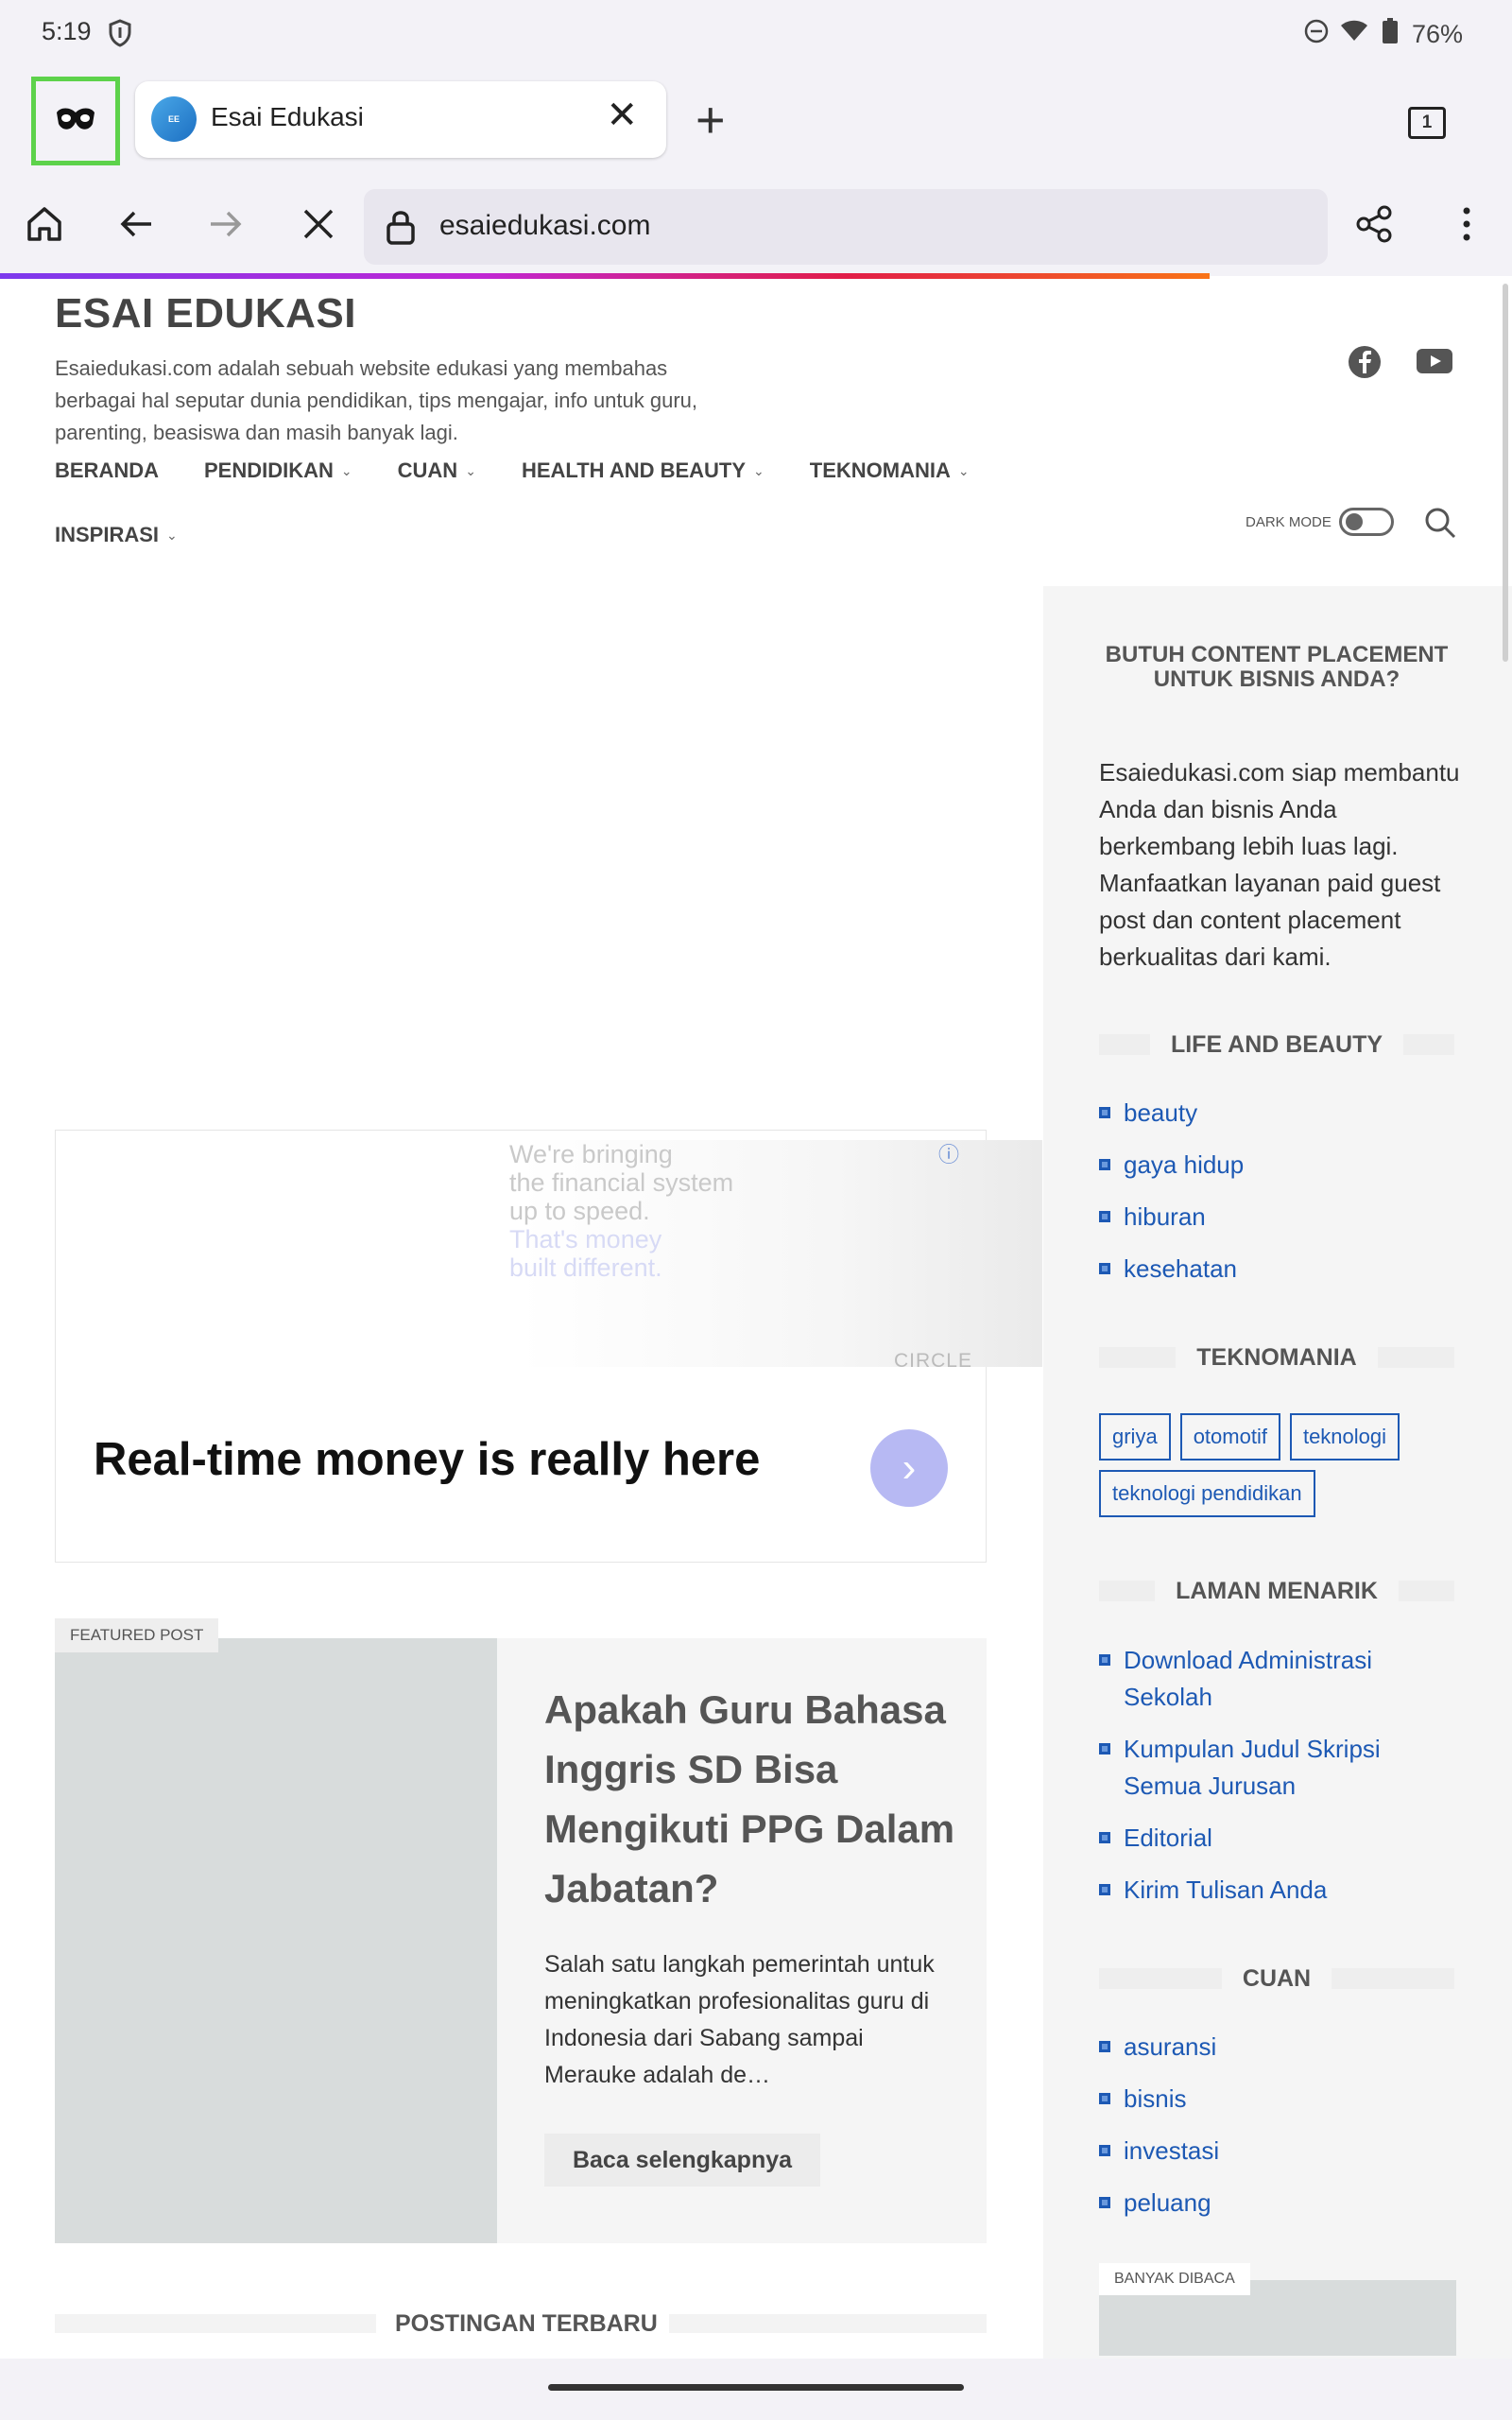  What do you see at coordinates (1288, 1269) in the screenshot?
I see `list-item: kesehatan` at bounding box center [1288, 1269].